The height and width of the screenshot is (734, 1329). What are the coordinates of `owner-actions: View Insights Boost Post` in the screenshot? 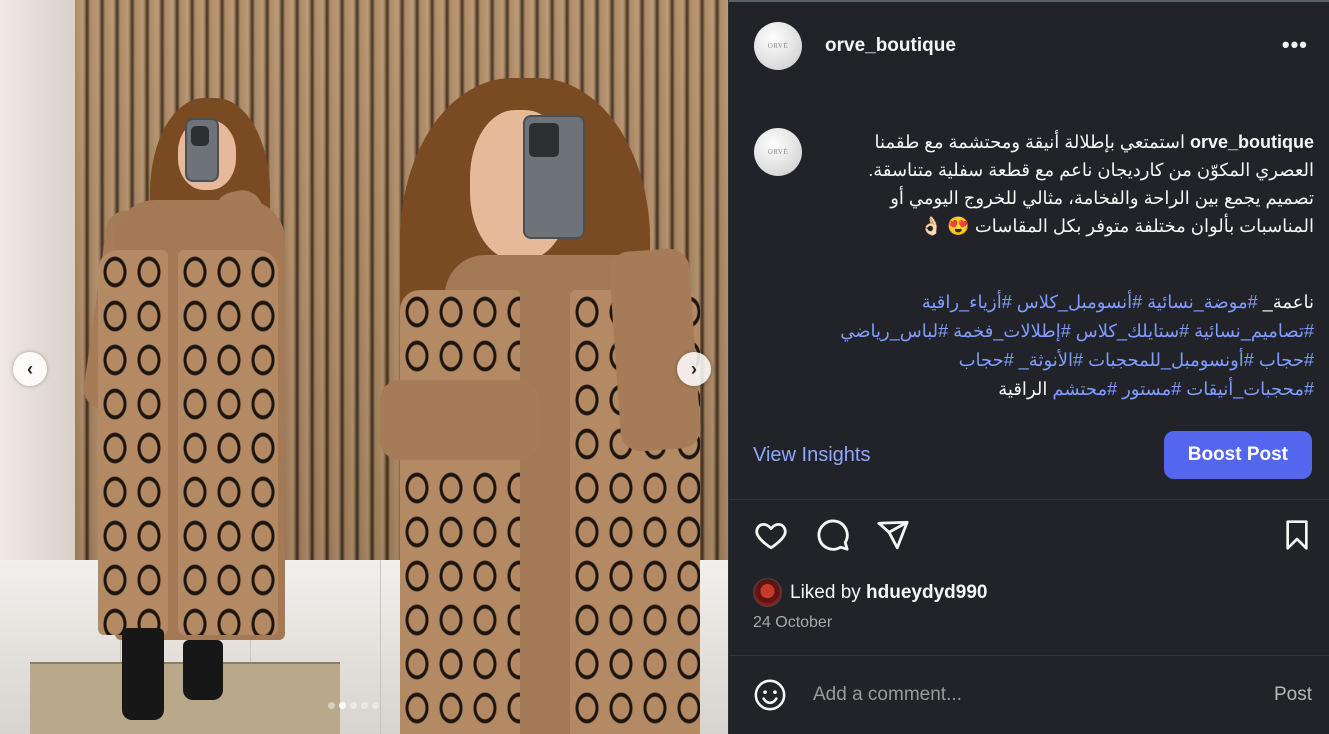 It's located at (1029, 455).